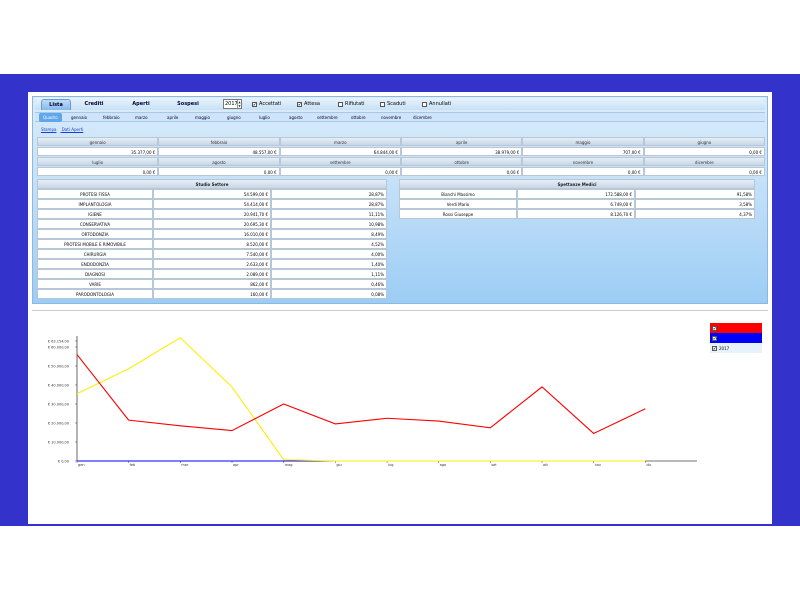 Image resolution: width=800 pixels, height=600 pixels. What do you see at coordinates (232, 104) in the screenshot?
I see `year-spinner: 2017 ▲ ▼` at bounding box center [232, 104].